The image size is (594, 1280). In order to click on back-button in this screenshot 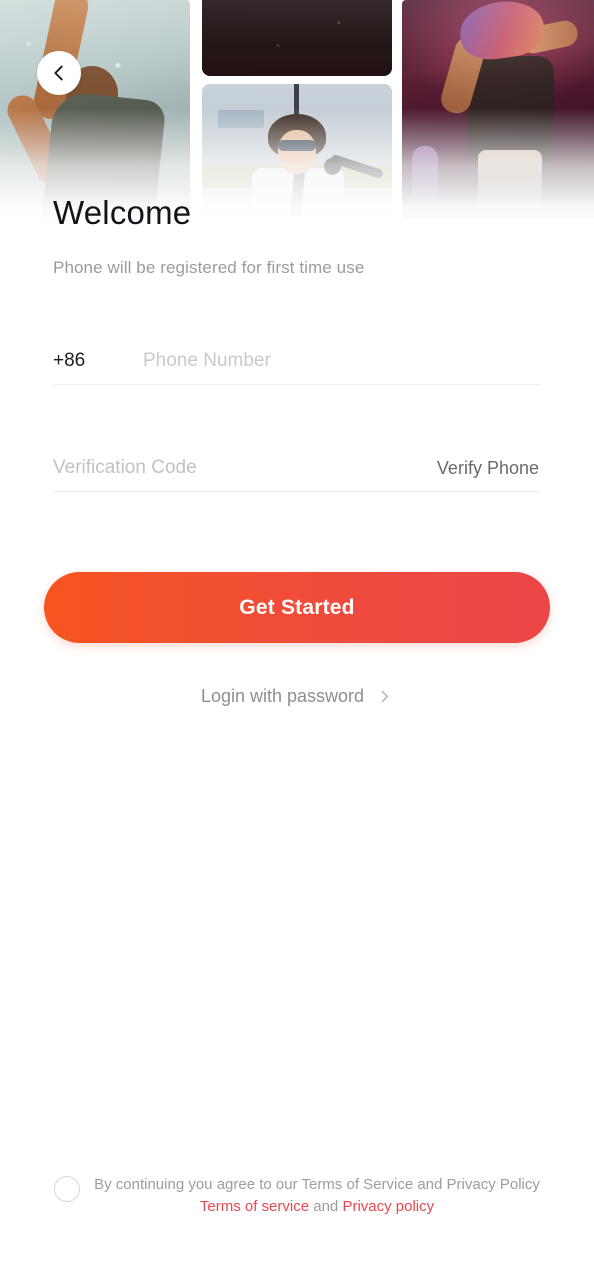, I will do `click(59, 73)`.